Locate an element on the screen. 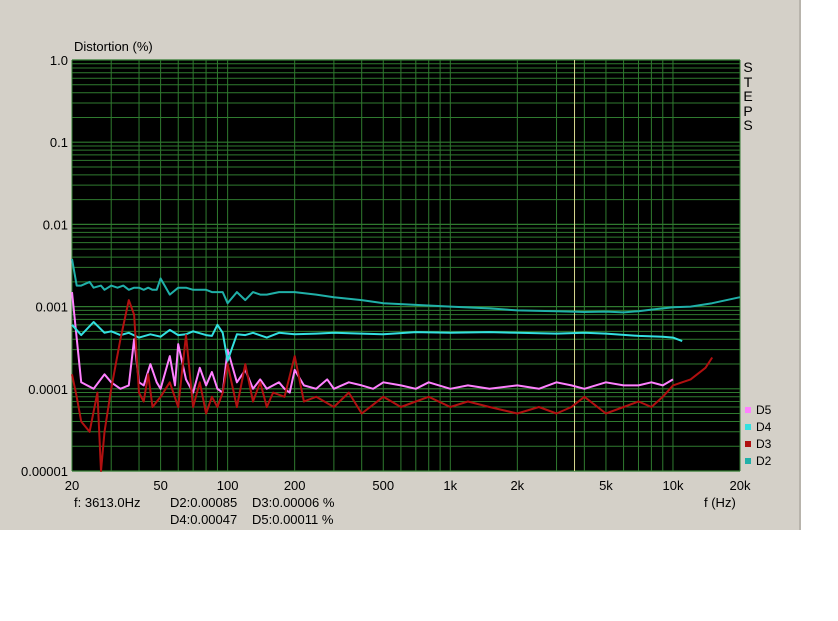 This screenshot has height=621, width=838. y-tick-labels: 1.0 0.1 0.01 0.001 0.0001 0.00001 is located at coordinates (44, 266).